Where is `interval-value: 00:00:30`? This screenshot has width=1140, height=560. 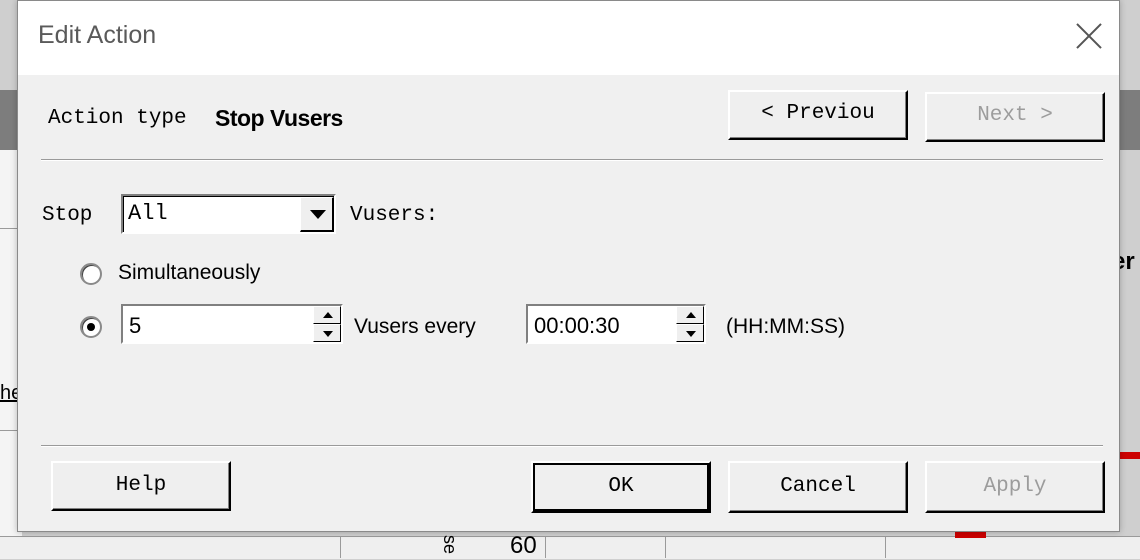 interval-value: 00:00:30 is located at coordinates (577, 326).